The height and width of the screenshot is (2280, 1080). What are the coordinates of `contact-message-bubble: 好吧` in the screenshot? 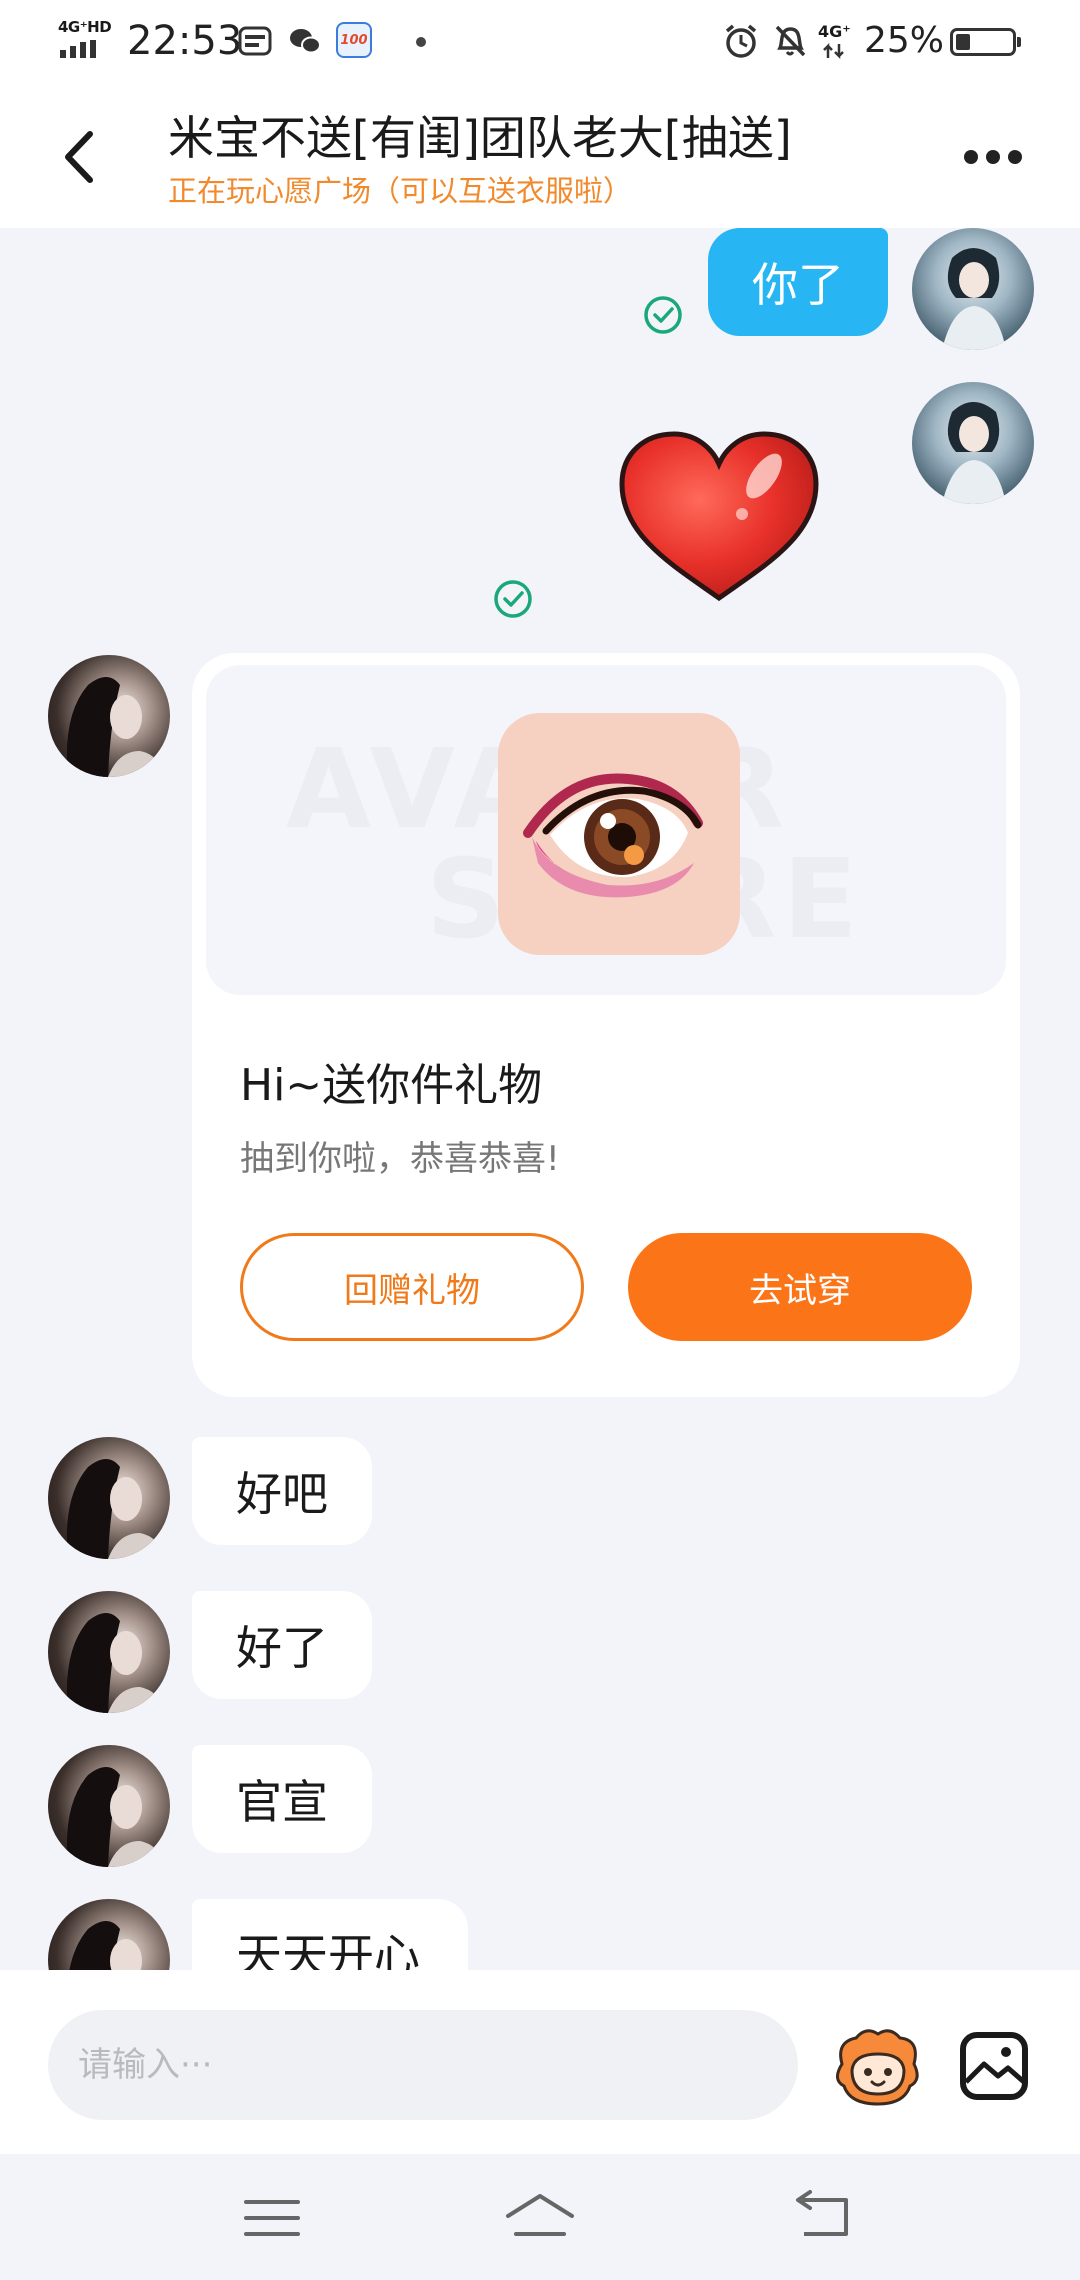 It's located at (282, 1491).